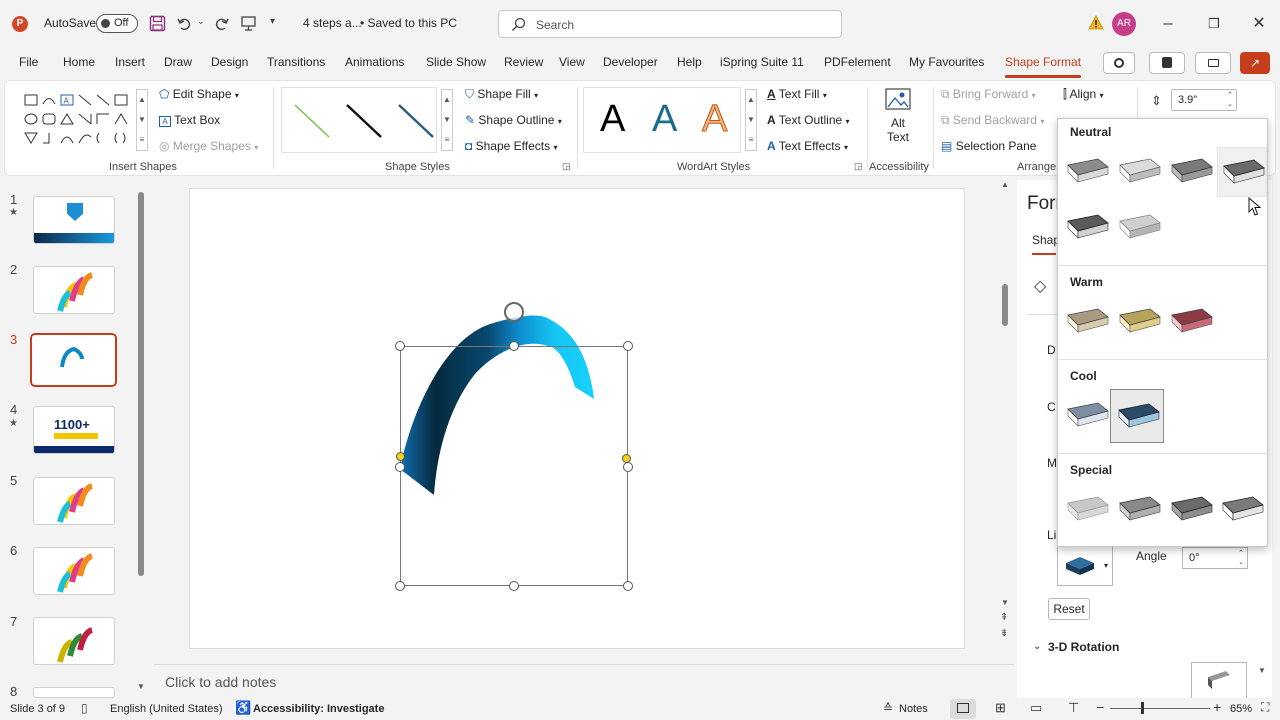  Describe the element at coordinates (807, 146) in the screenshot. I see `text-effects-button: A Text Effects ▾` at that location.